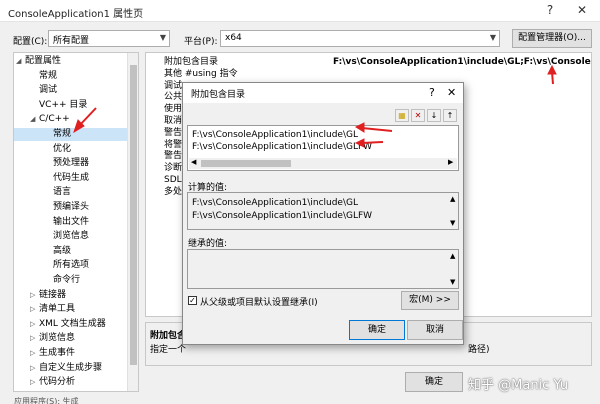  What do you see at coordinates (323, 269) in the screenshot?
I see `inherited-values-box: ▲ ▼` at bounding box center [323, 269].